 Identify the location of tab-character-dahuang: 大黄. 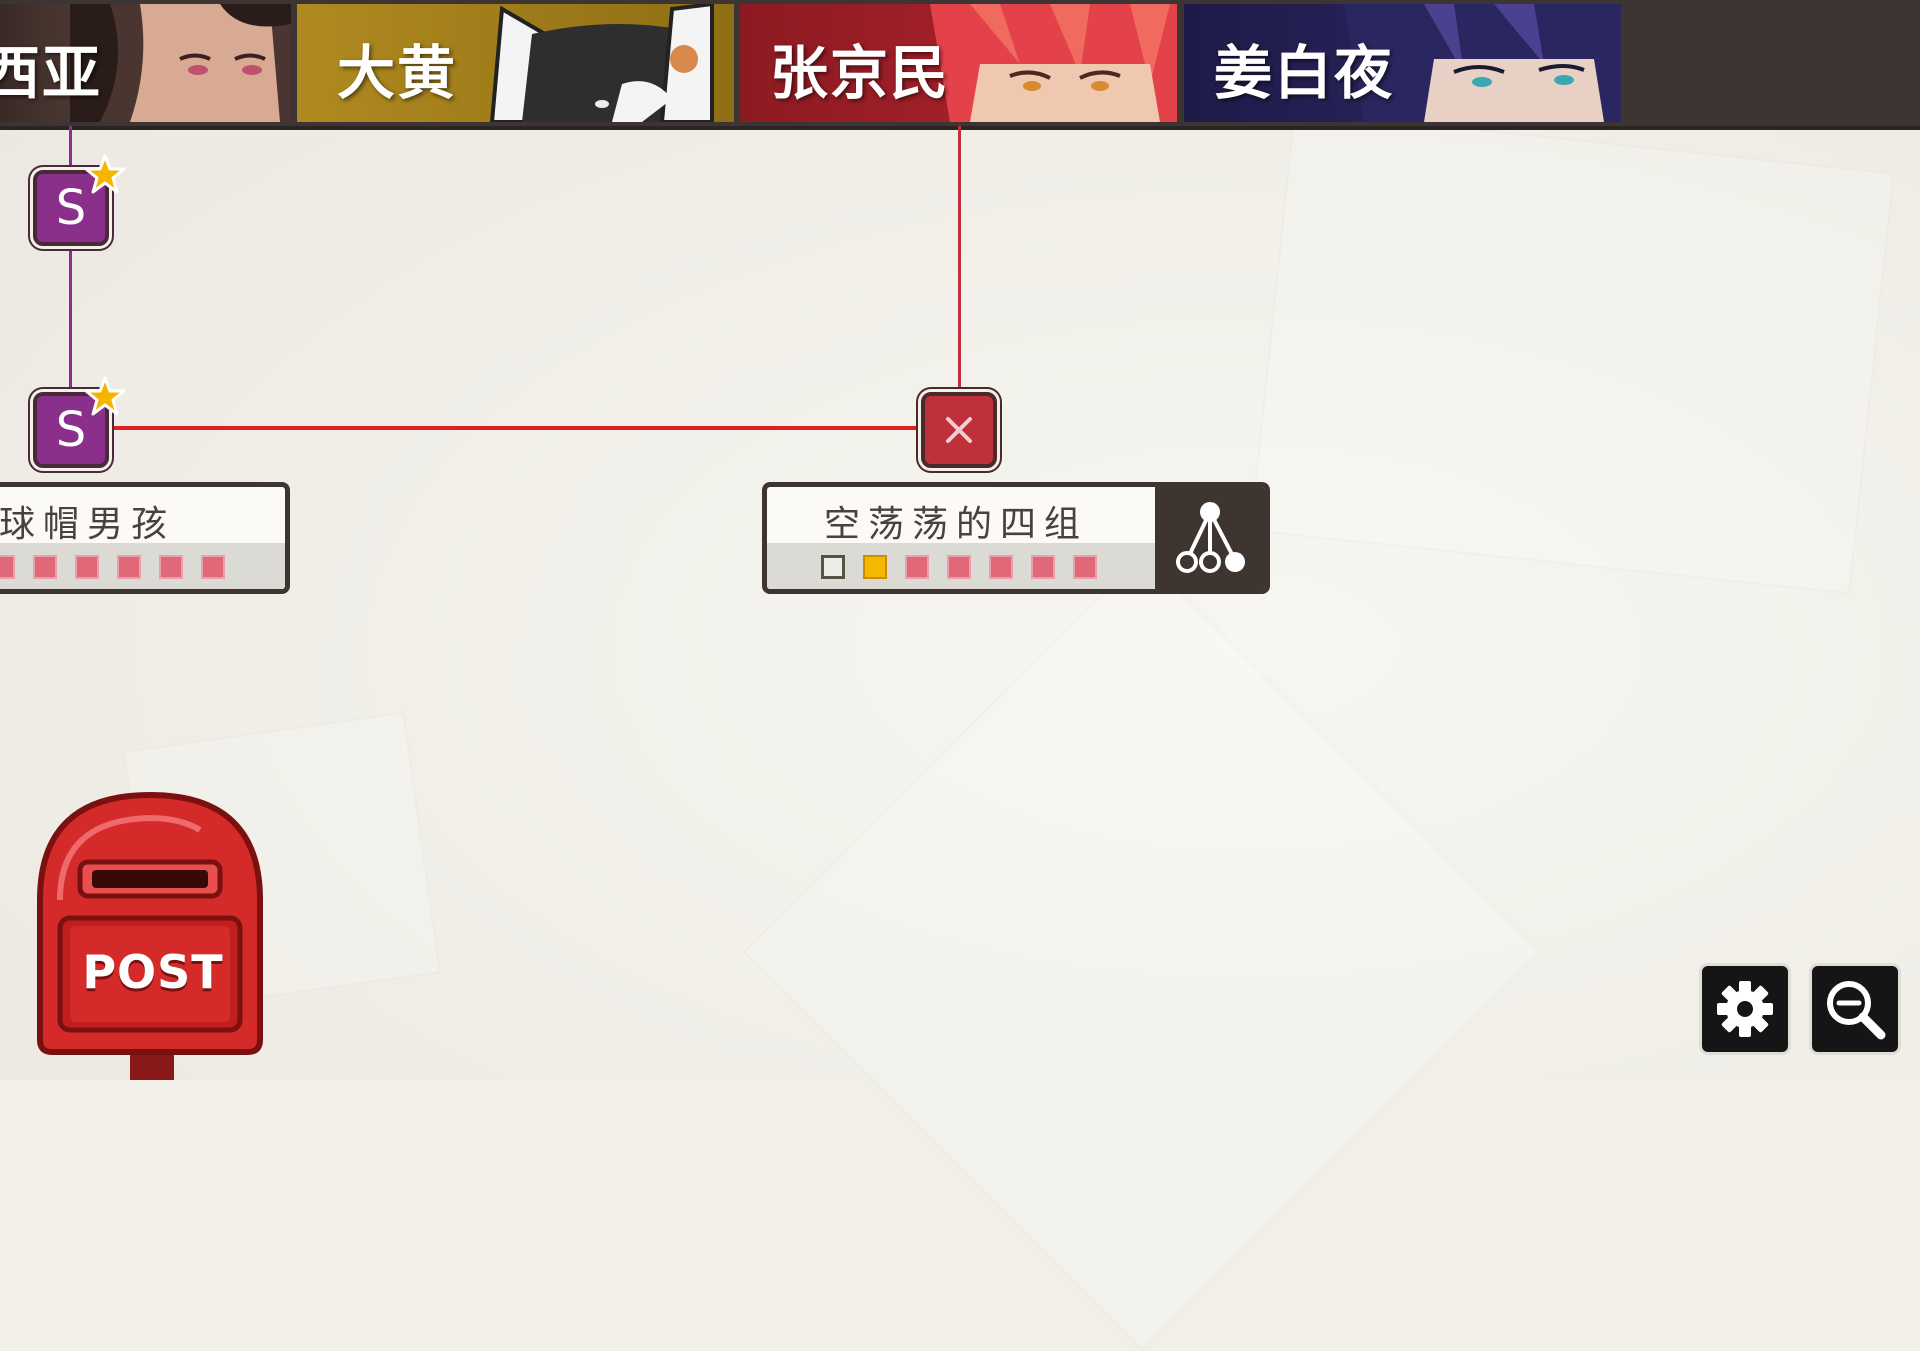
(515, 63).